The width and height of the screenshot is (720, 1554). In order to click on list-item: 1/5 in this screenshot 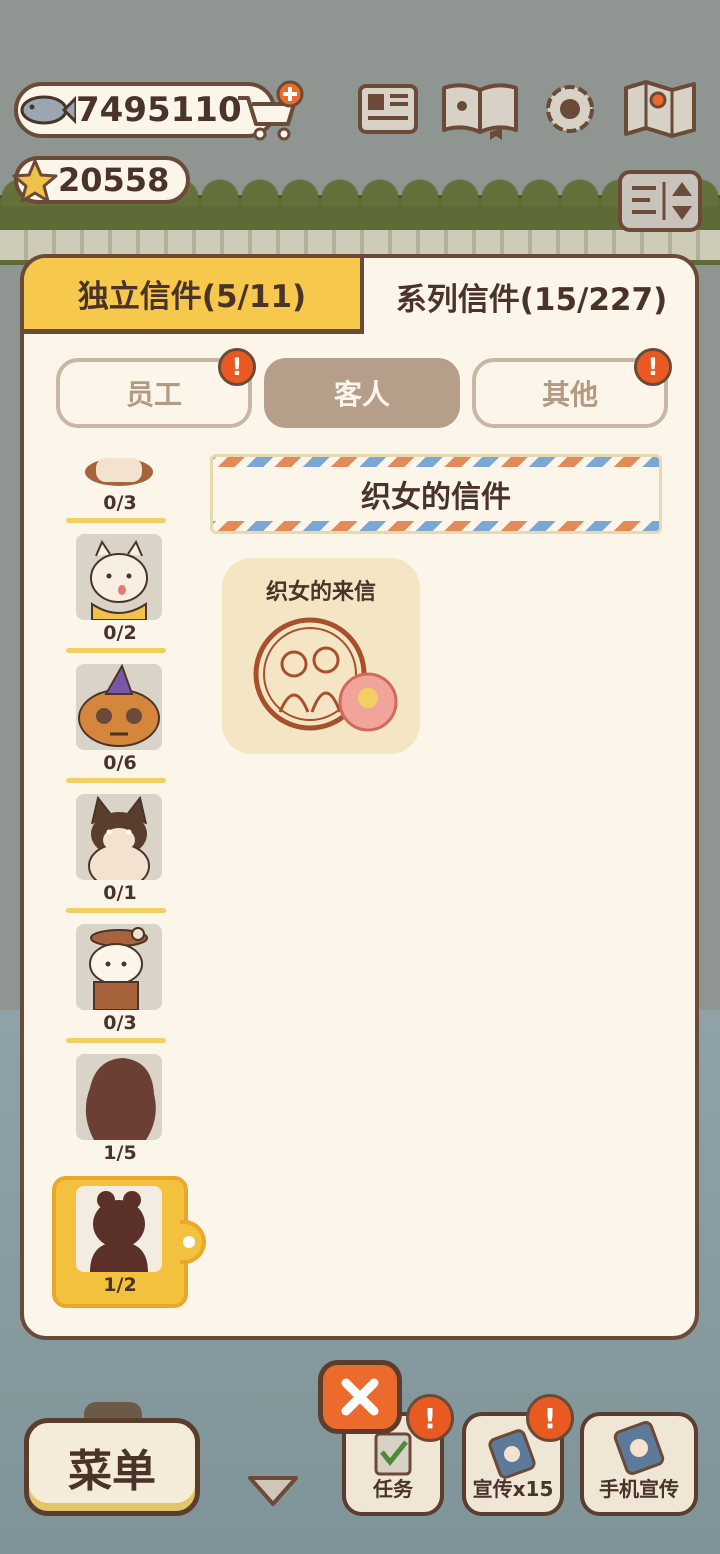, I will do `click(120, 1109)`.